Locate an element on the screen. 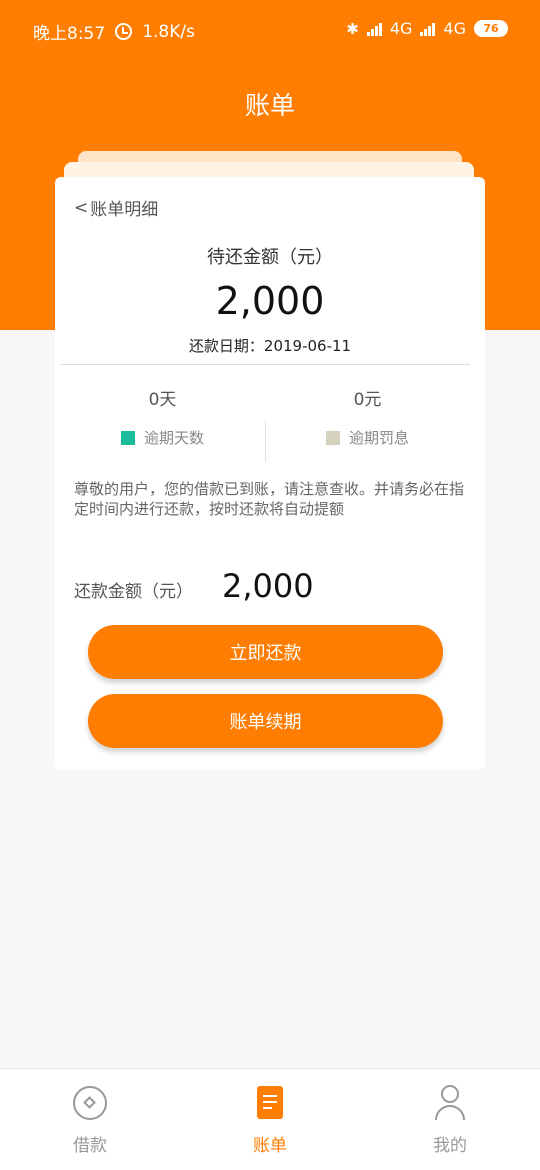 The height and width of the screenshot is (1170, 540). signal-icon is located at coordinates (374, 29).